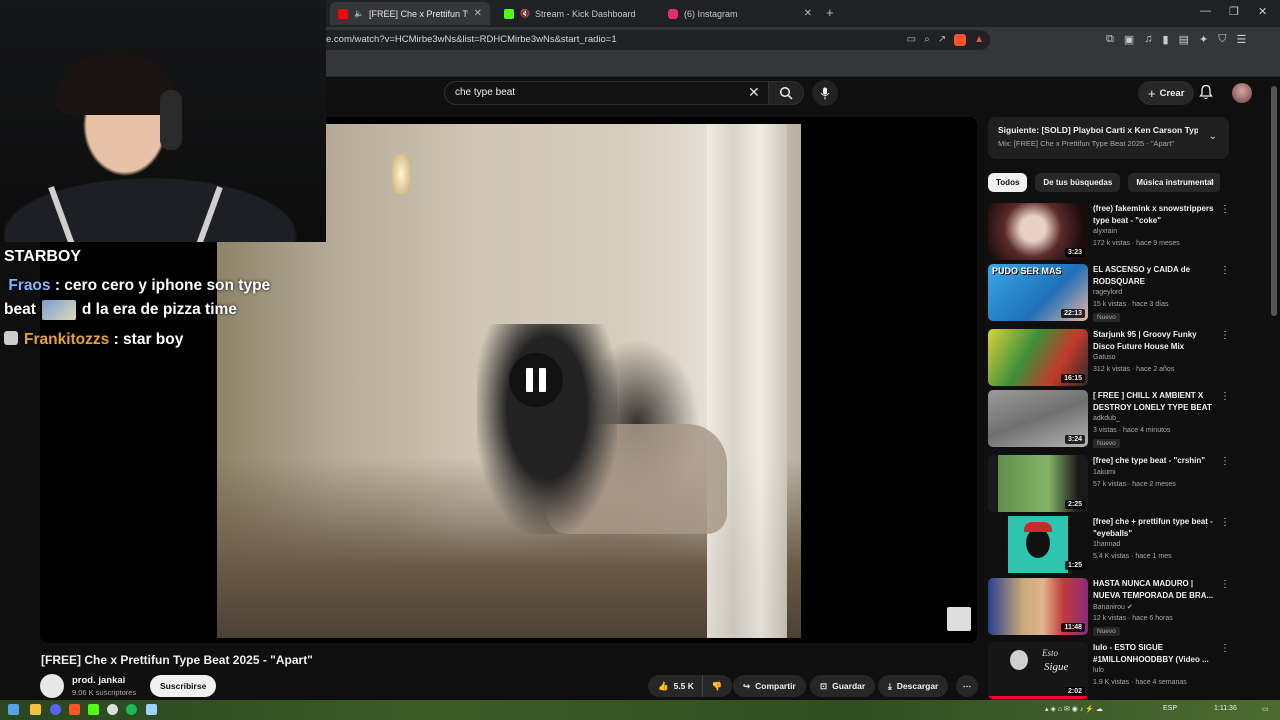 The height and width of the screenshot is (720, 1280). Describe the element at coordinates (830, 12) in the screenshot. I see `new-tab-icon: +` at that location.